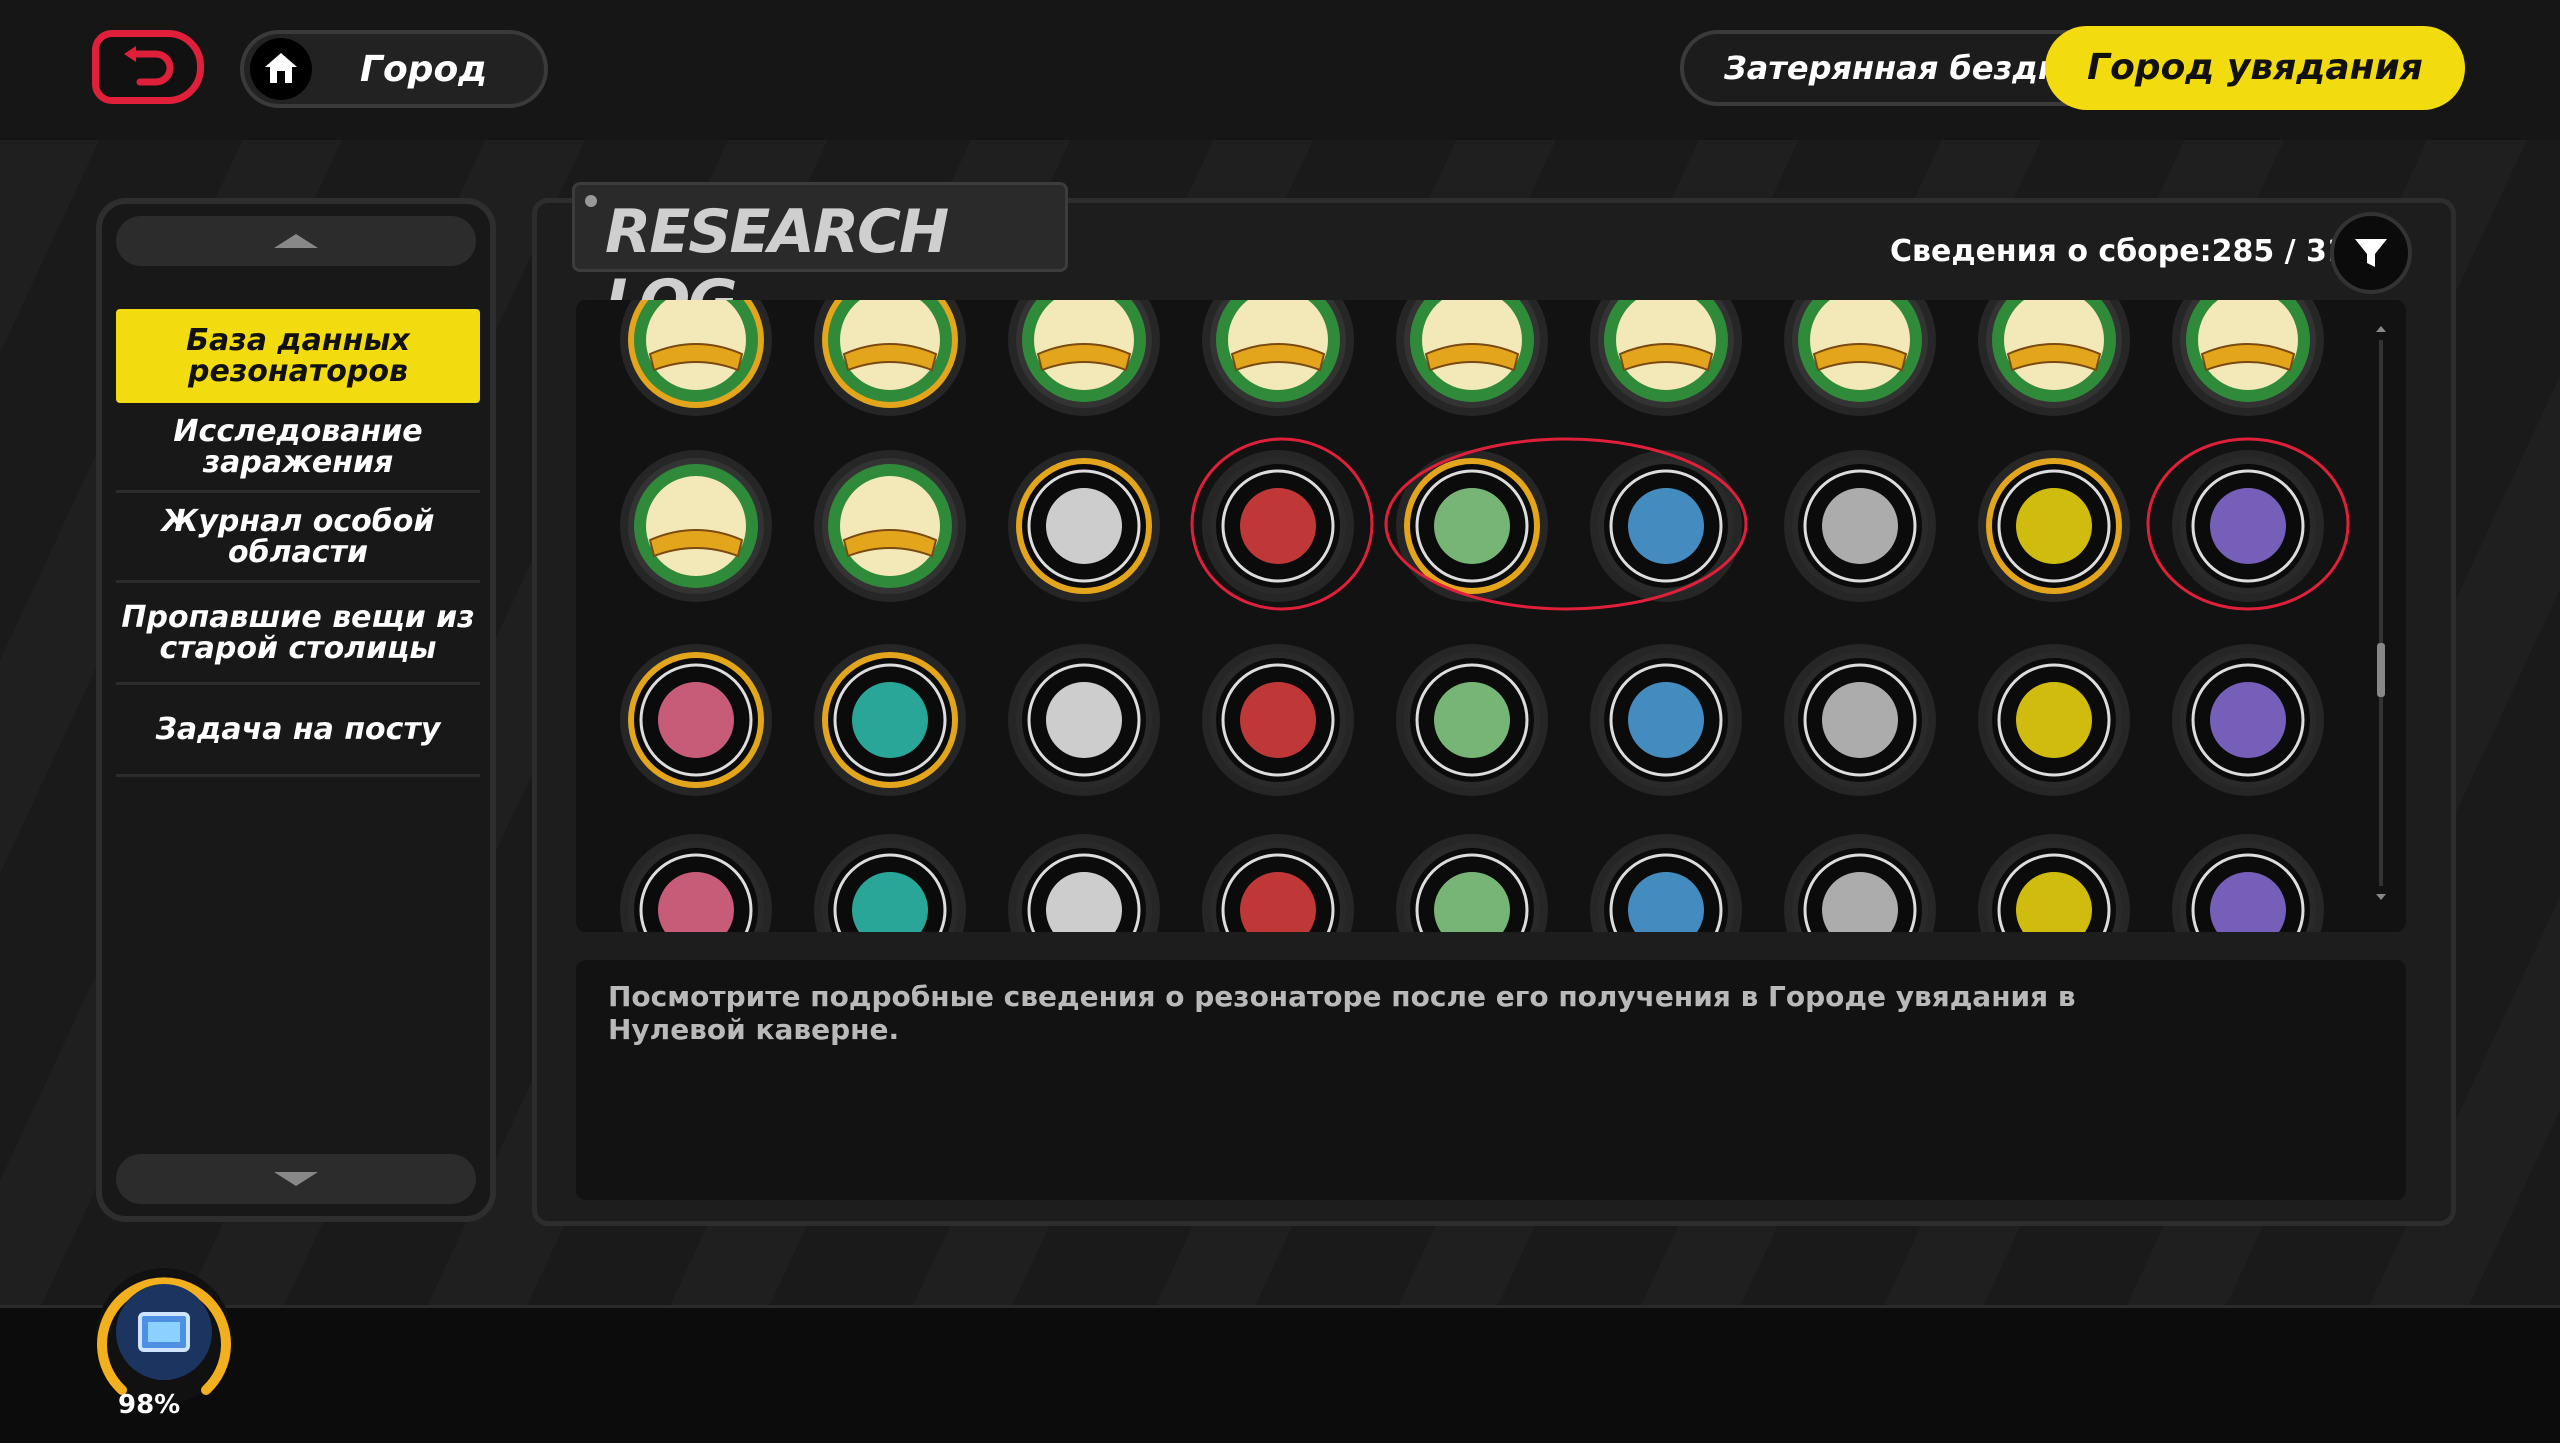 This screenshot has width=2560, height=1443. What do you see at coordinates (890, 722) in the screenshot?
I see `cyclops-creature-badge` at bounding box center [890, 722].